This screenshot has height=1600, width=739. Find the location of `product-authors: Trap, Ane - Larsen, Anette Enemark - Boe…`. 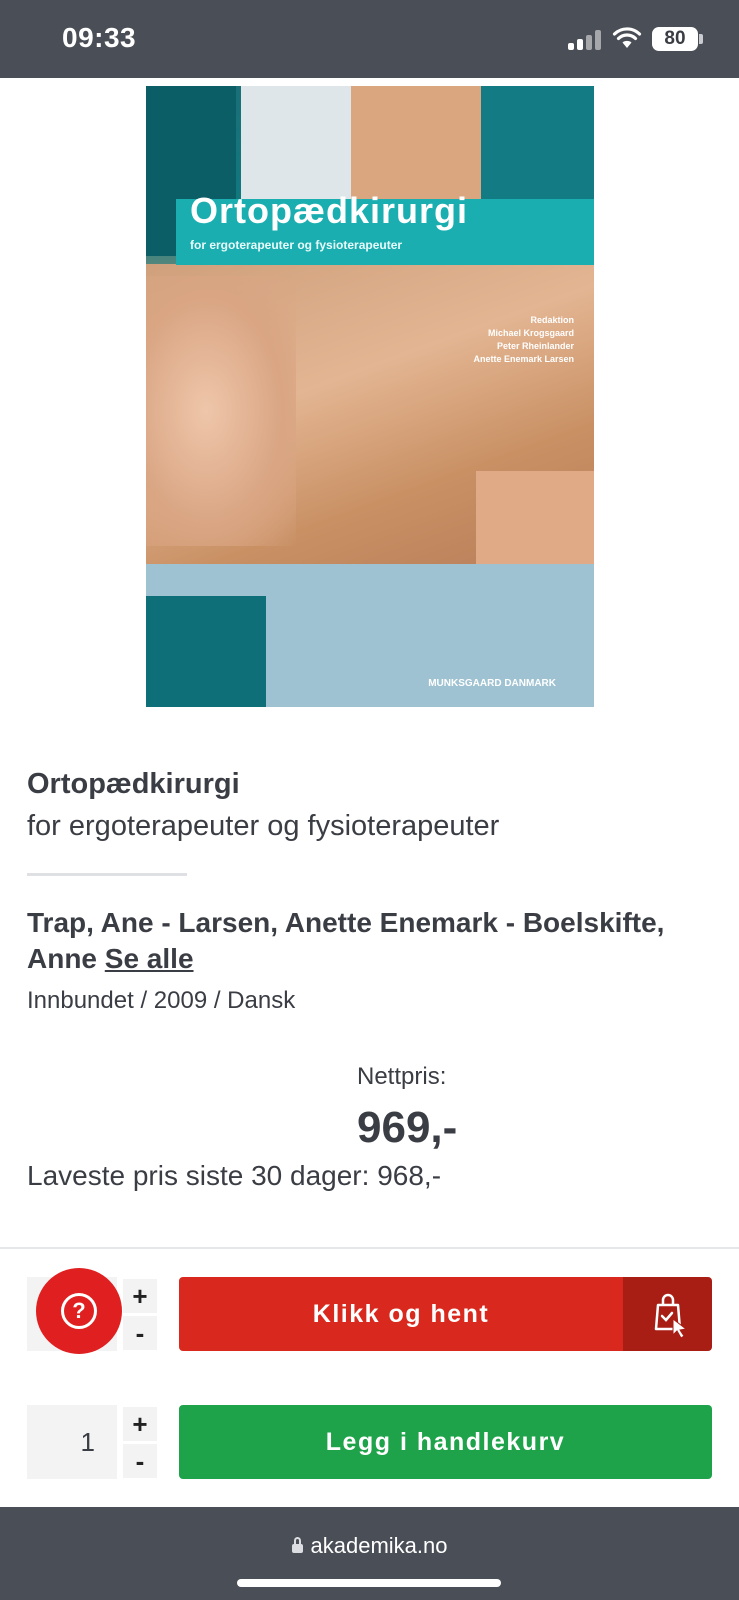

product-authors: Trap, Ane - Larsen, Anette Enemark - Boe… is located at coordinates (372, 941).